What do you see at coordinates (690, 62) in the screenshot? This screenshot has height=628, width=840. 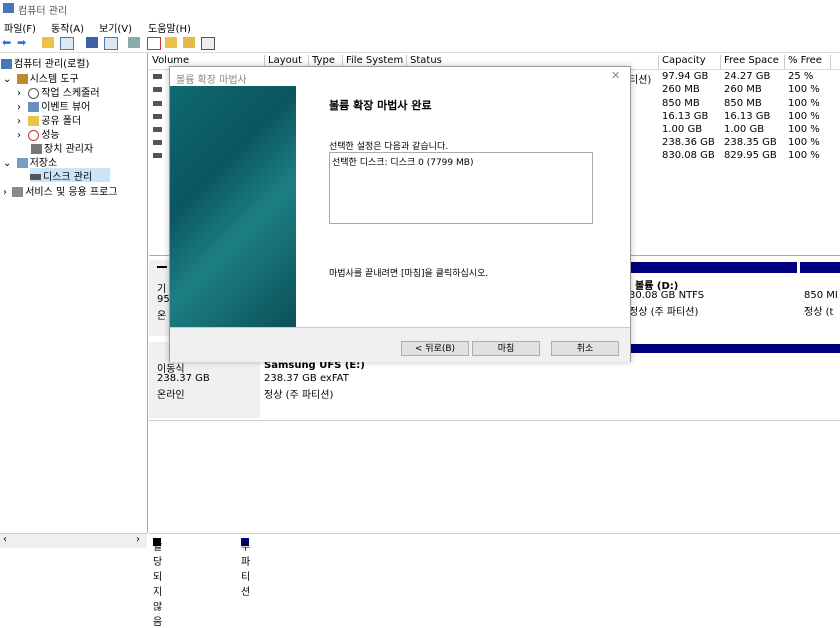 I see `col-capacity: Capacity` at bounding box center [690, 62].